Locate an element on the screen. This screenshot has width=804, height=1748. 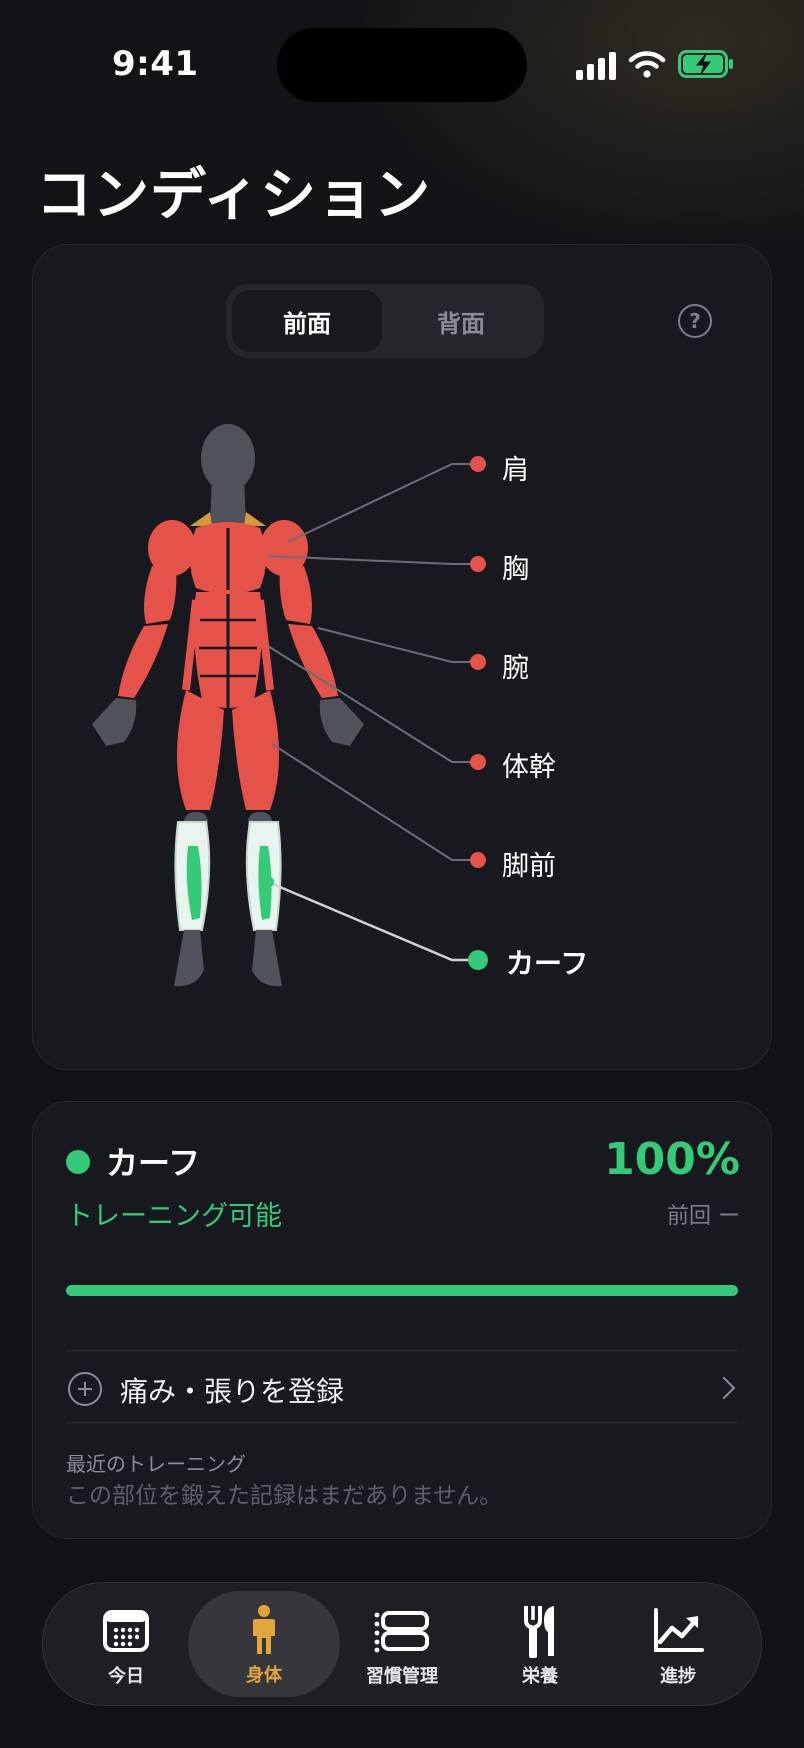
chart-up-icon is located at coordinates (679, 1630).